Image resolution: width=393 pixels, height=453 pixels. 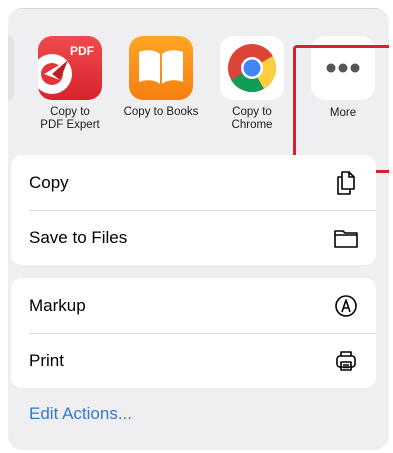 I want to click on action-label: Copy, so click(x=49, y=182).